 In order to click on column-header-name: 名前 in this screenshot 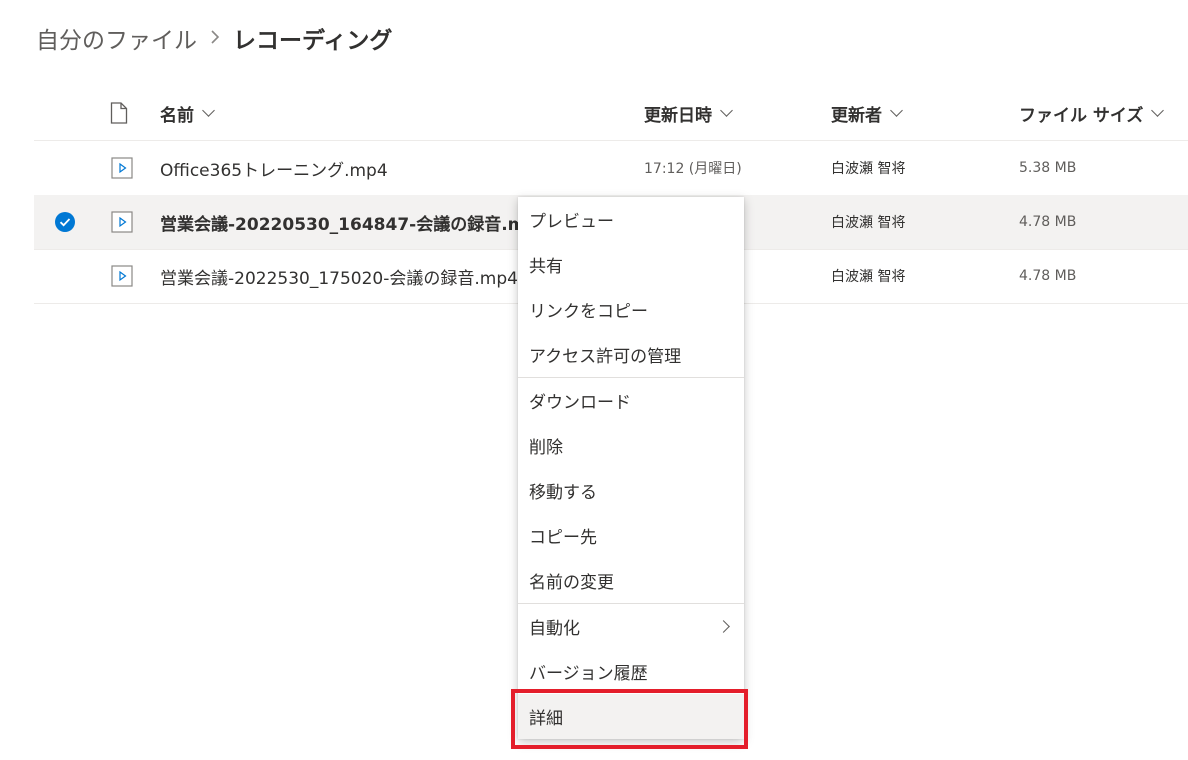, I will do `click(187, 113)`.